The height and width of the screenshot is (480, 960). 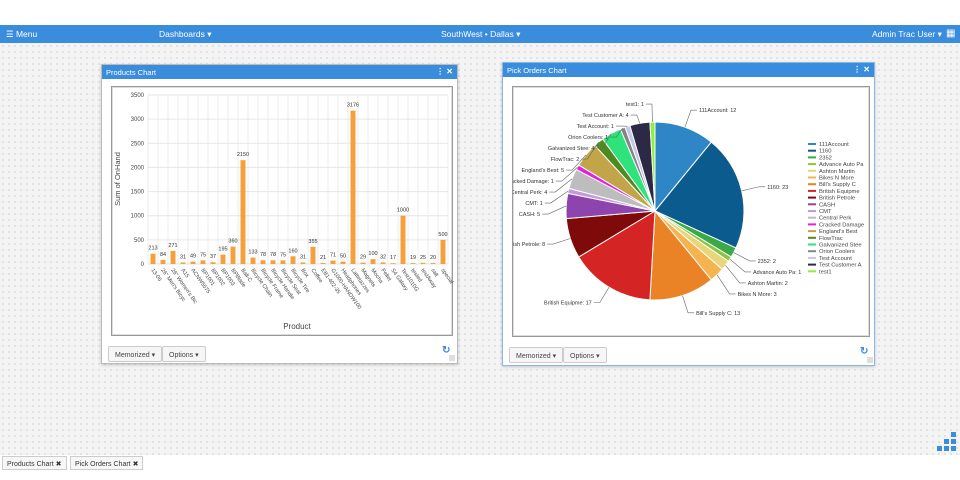 I want to click on legend-label: Advance Auto Pa, so click(x=841, y=165).